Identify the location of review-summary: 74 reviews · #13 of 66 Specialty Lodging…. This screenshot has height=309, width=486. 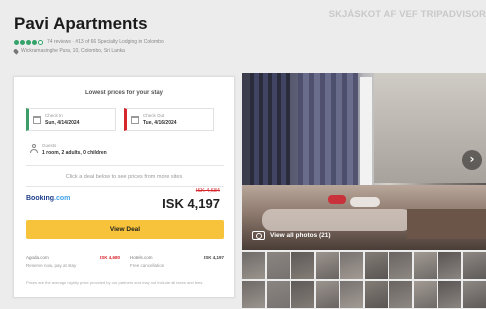
(105, 42).